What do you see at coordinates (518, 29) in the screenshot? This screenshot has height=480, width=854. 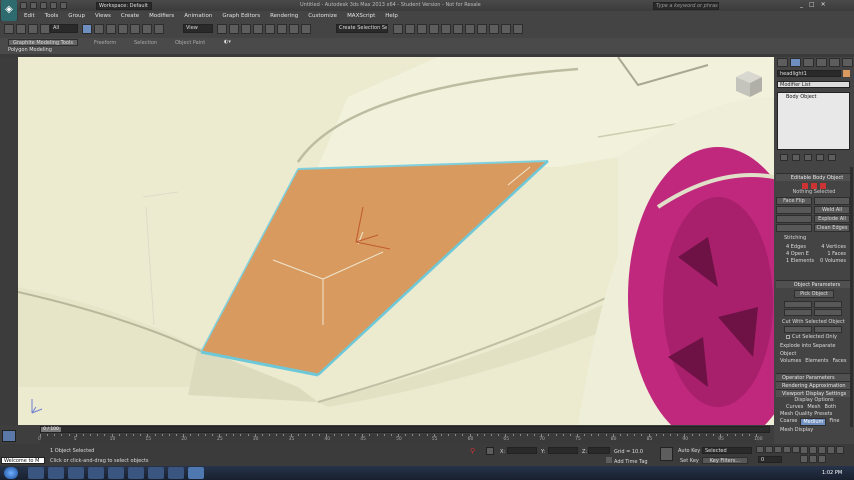 I see `render-teapot-icon` at bounding box center [518, 29].